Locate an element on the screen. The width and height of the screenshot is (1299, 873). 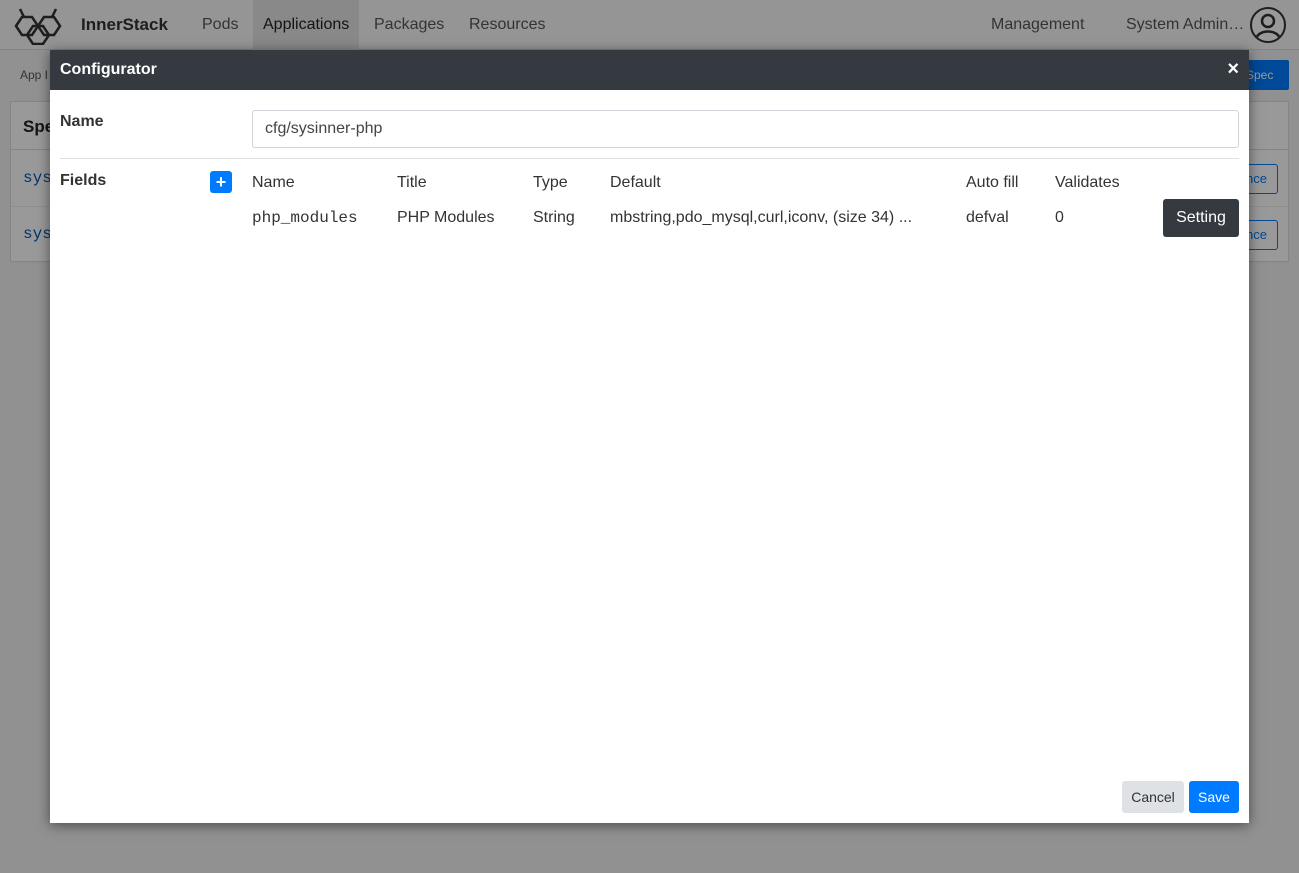
column-header-type: Type is located at coordinates (550, 182).